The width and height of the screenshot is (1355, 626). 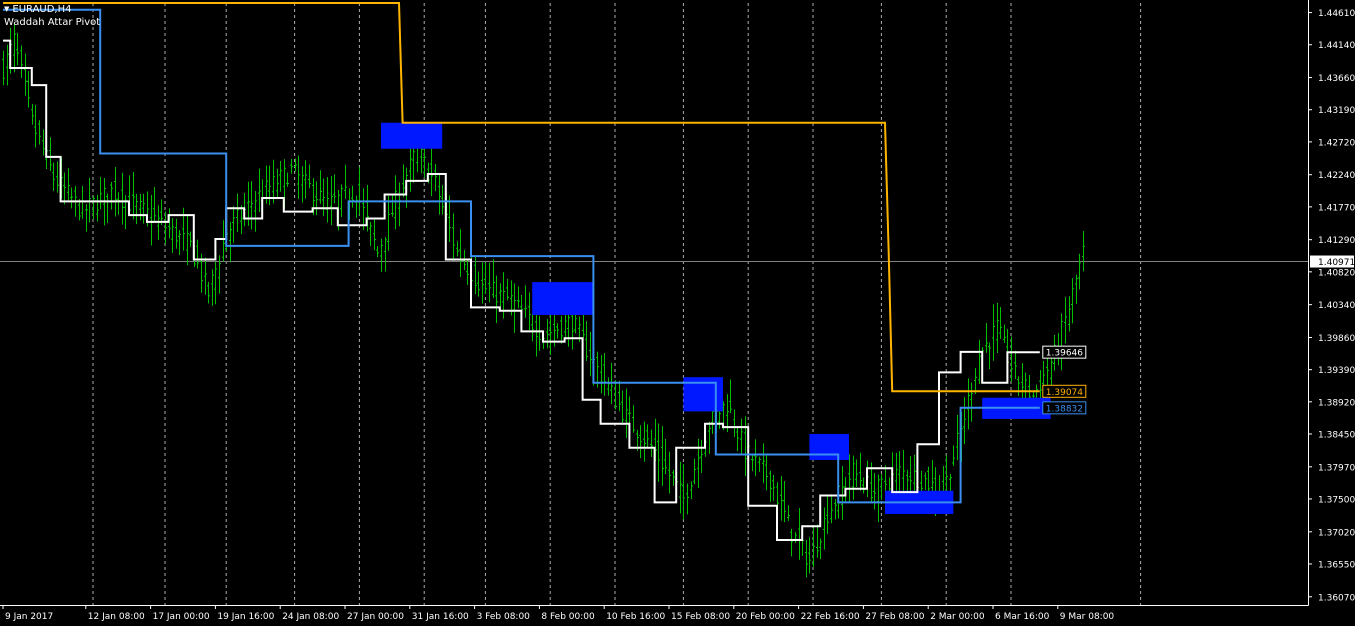 I want to click on price-tick-label: 1.41770, so click(x=1336, y=208).